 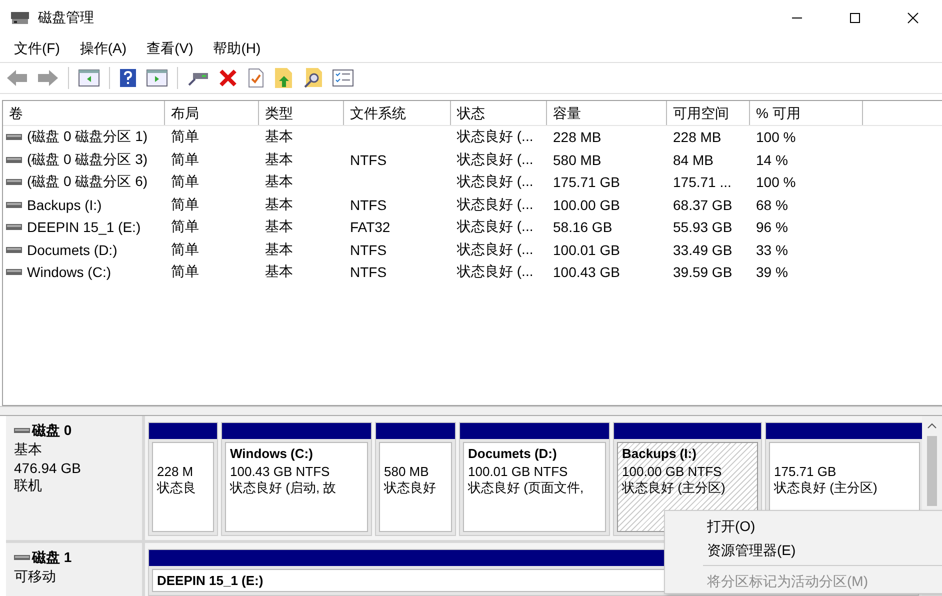 What do you see at coordinates (170, 49) in the screenshot?
I see `menu-item: 查看(V)` at bounding box center [170, 49].